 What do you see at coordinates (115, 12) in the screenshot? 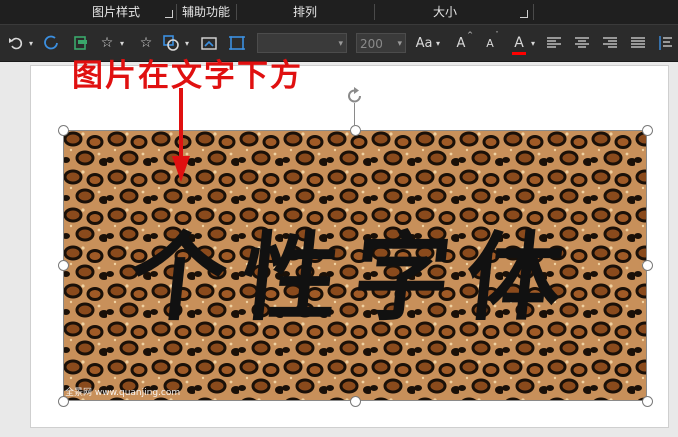
I see `group-picture-style: 图片样式` at bounding box center [115, 12].